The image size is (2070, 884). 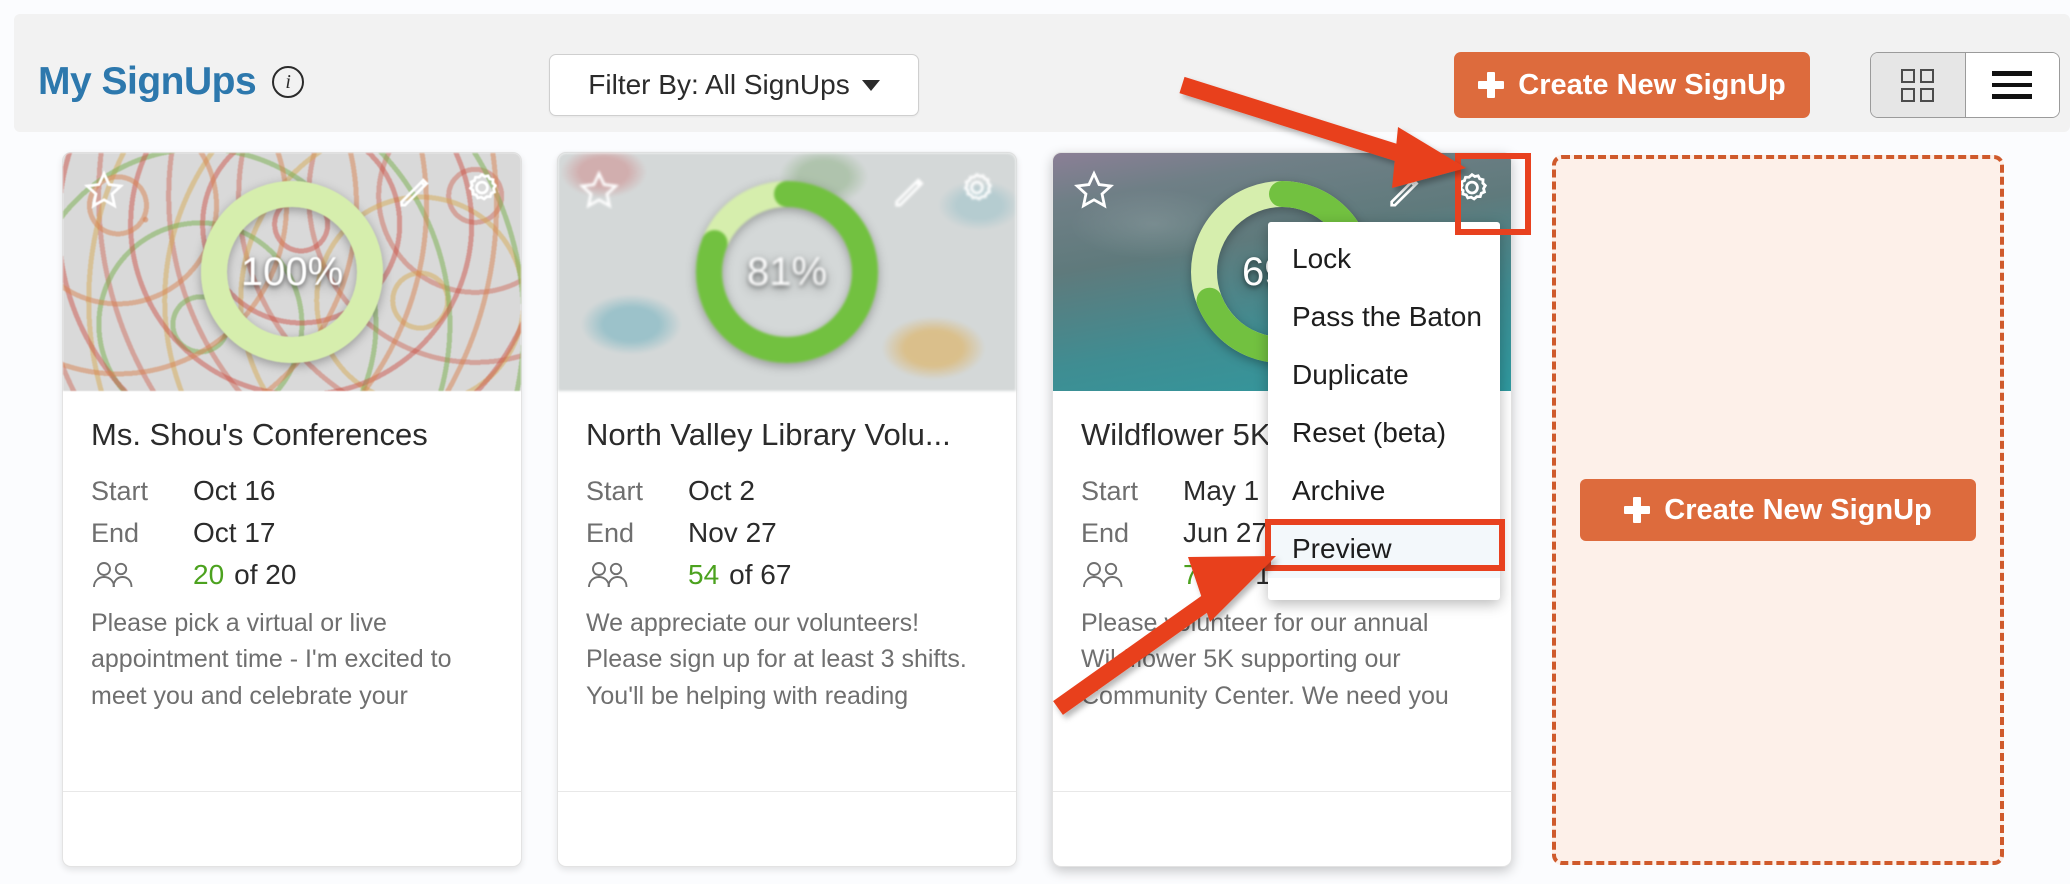 What do you see at coordinates (1221, 490) in the screenshot?
I see `start-value: May 1` at bounding box center [1221, 490].